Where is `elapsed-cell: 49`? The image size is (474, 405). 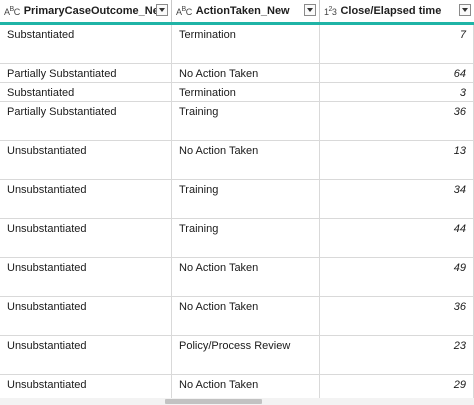
elapsed-cell: 49 is located at coordinates (397, 277).